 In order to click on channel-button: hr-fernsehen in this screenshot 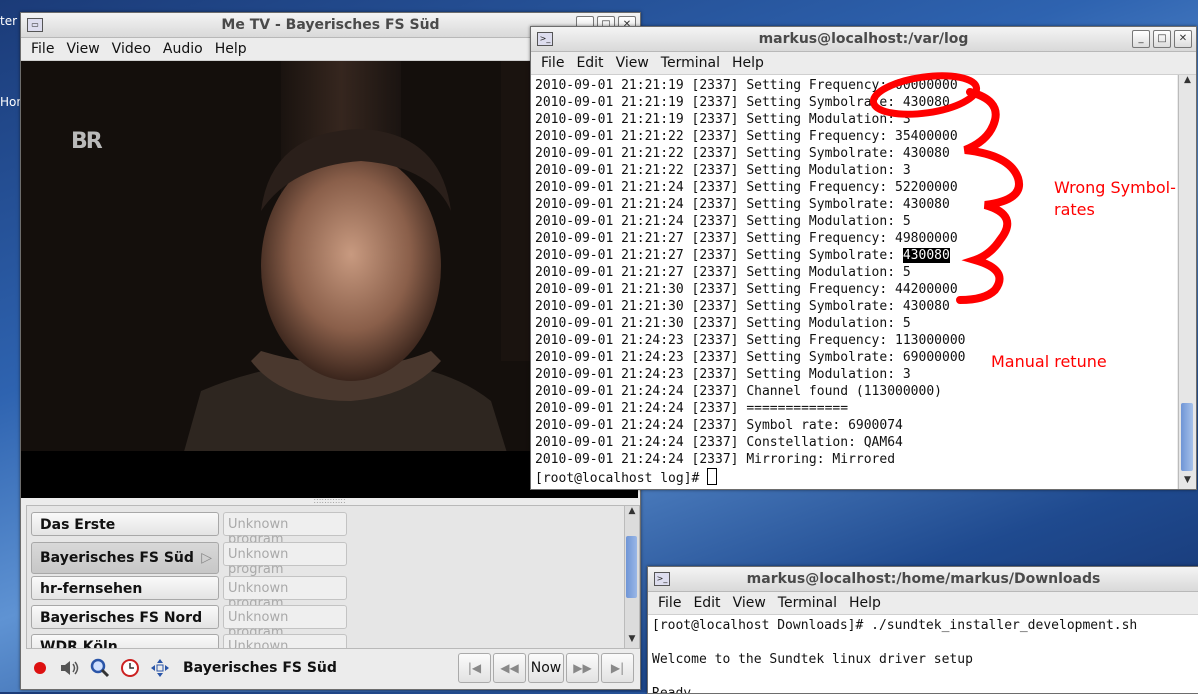, I will do `click(125, 588)`.